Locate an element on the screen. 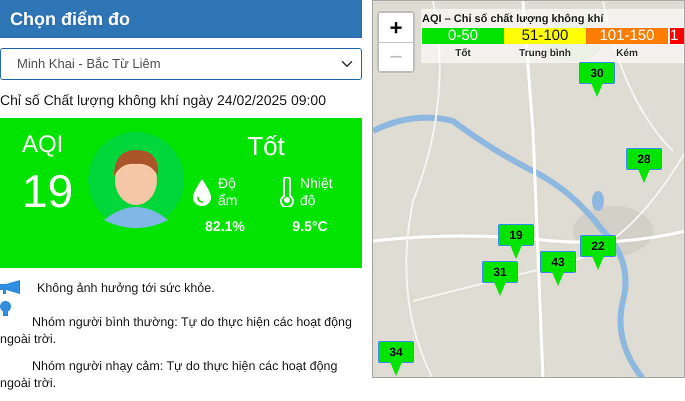 Image resolution: width=685 pixels, height=401 pixels. legend-title: AQI – Chỉ số chất lượng không khí is located at coordinates (513, 19).